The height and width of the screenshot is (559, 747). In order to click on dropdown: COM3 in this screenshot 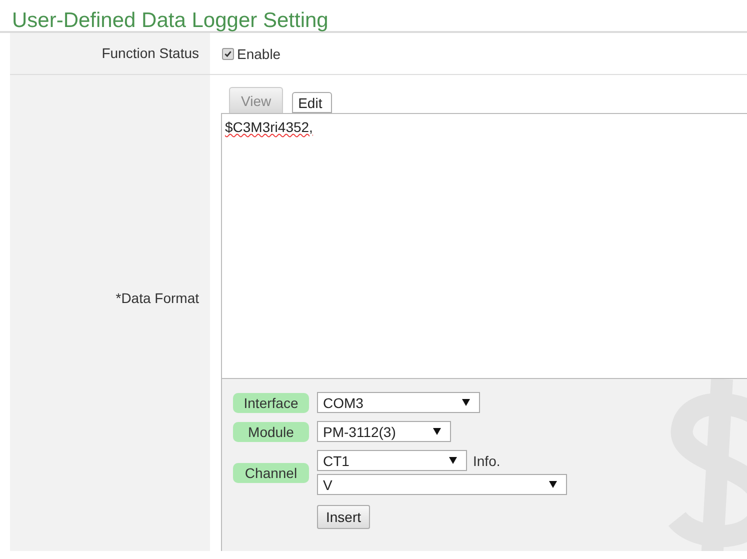, I will do `click(398, 402)`.